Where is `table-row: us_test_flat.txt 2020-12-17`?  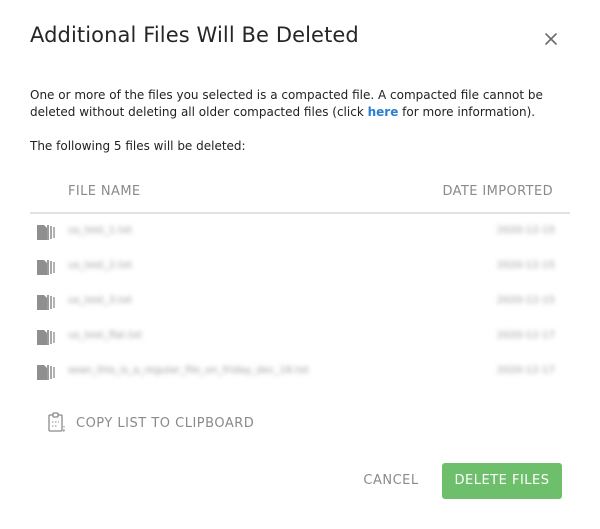
table-row: us_test_flat.txt 2020-12-17 is located at coordinates (300, 336).